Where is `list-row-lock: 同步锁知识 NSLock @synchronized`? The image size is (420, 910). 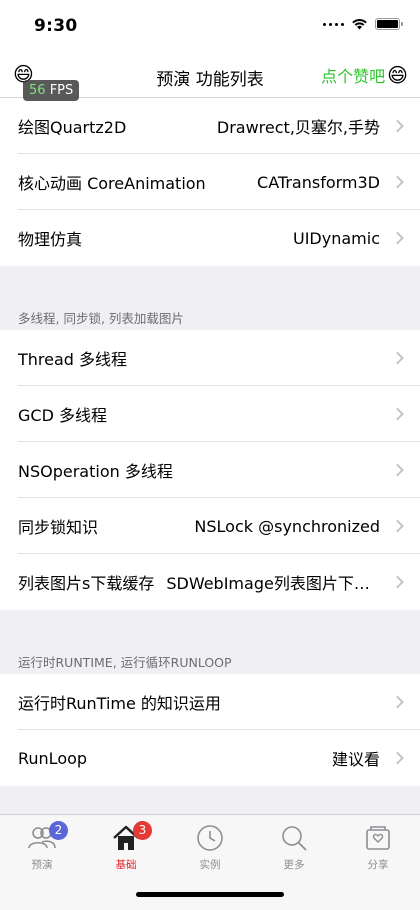
list-row-lock: 同步锁知识 NSLock @synchronized is located at coordinates (210, 526).